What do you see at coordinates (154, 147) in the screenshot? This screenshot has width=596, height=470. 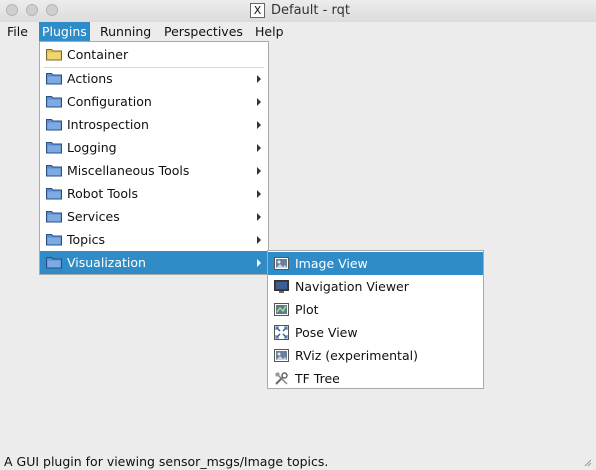 I see `menu-item-logging: Logging` at bounding box center [154, 147].